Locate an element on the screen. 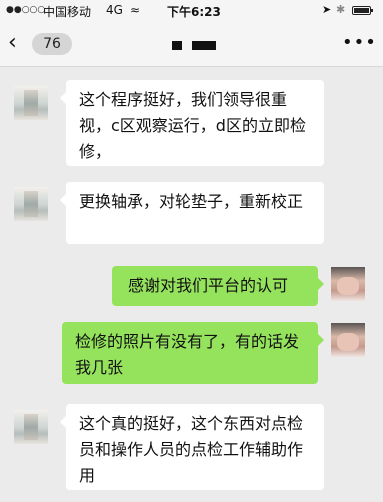 Image resolution: width=383 pixels, height=502 pixels. status-time: 下午6:23 is located at coordinates (194, 12).